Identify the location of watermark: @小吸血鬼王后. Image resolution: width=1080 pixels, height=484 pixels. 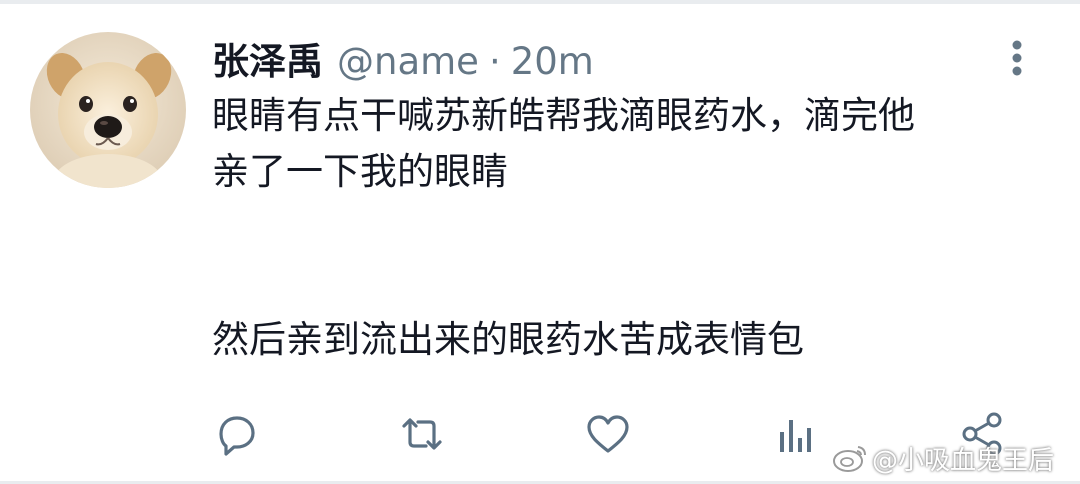
(943, 460).